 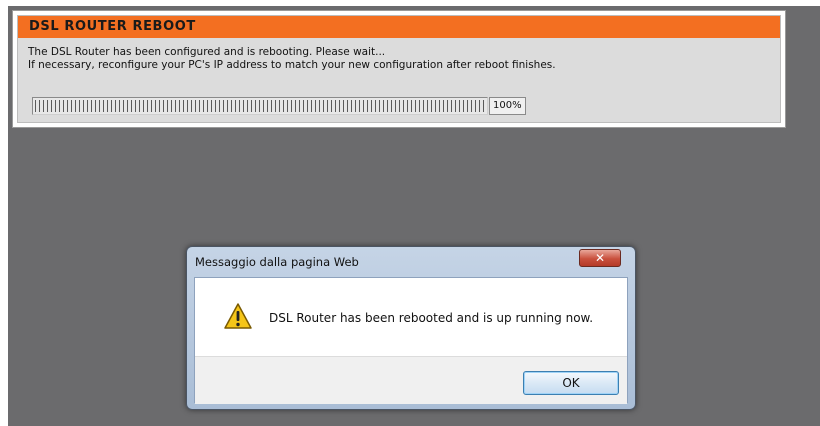 I want to click on dialog-title: Messaggio dalla pagina Web, so click(x=277, y=262).